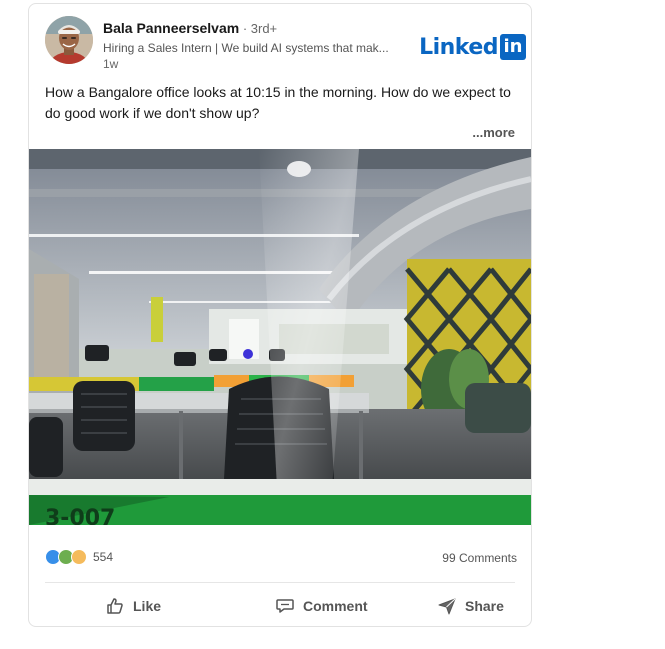 This screenshot has height=649, width=665. Describe the element at coordinates (258, 28) in the screenshot. I see `connection-degree: · 3rd+` at that location.